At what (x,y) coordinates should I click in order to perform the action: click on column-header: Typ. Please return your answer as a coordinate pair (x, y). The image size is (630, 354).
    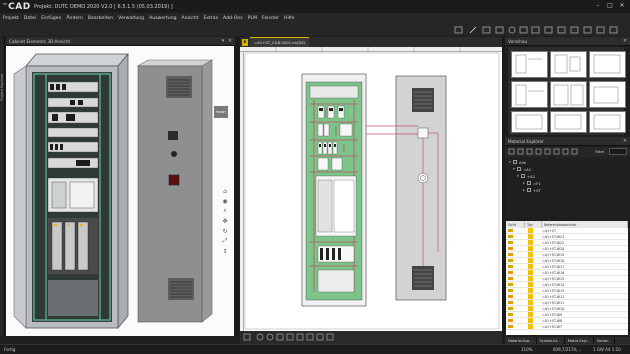
    Looking at the image, I should click on (533, 224).